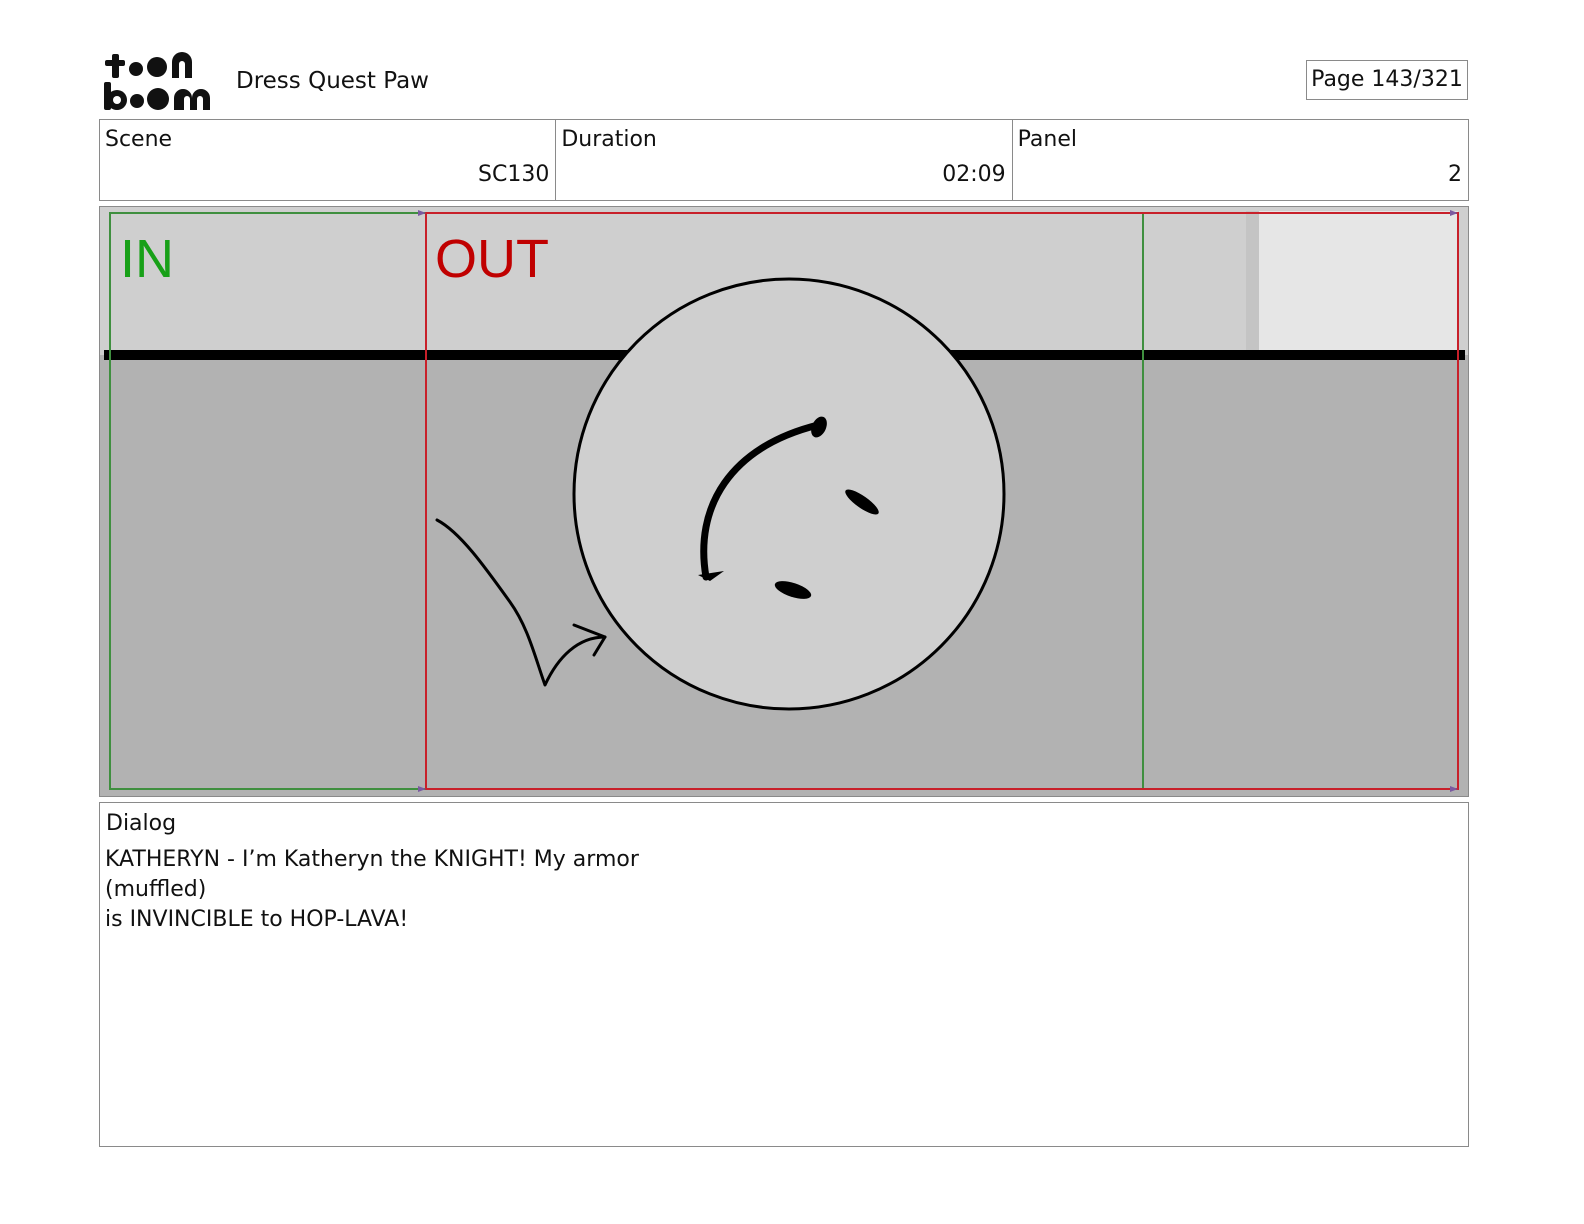 Image resolution: width=1584 pixels, height=1224 pixels. I want to click on panel-info-row: Scene SC130 Duration 02:09 Panel 2, so click(784, 160).